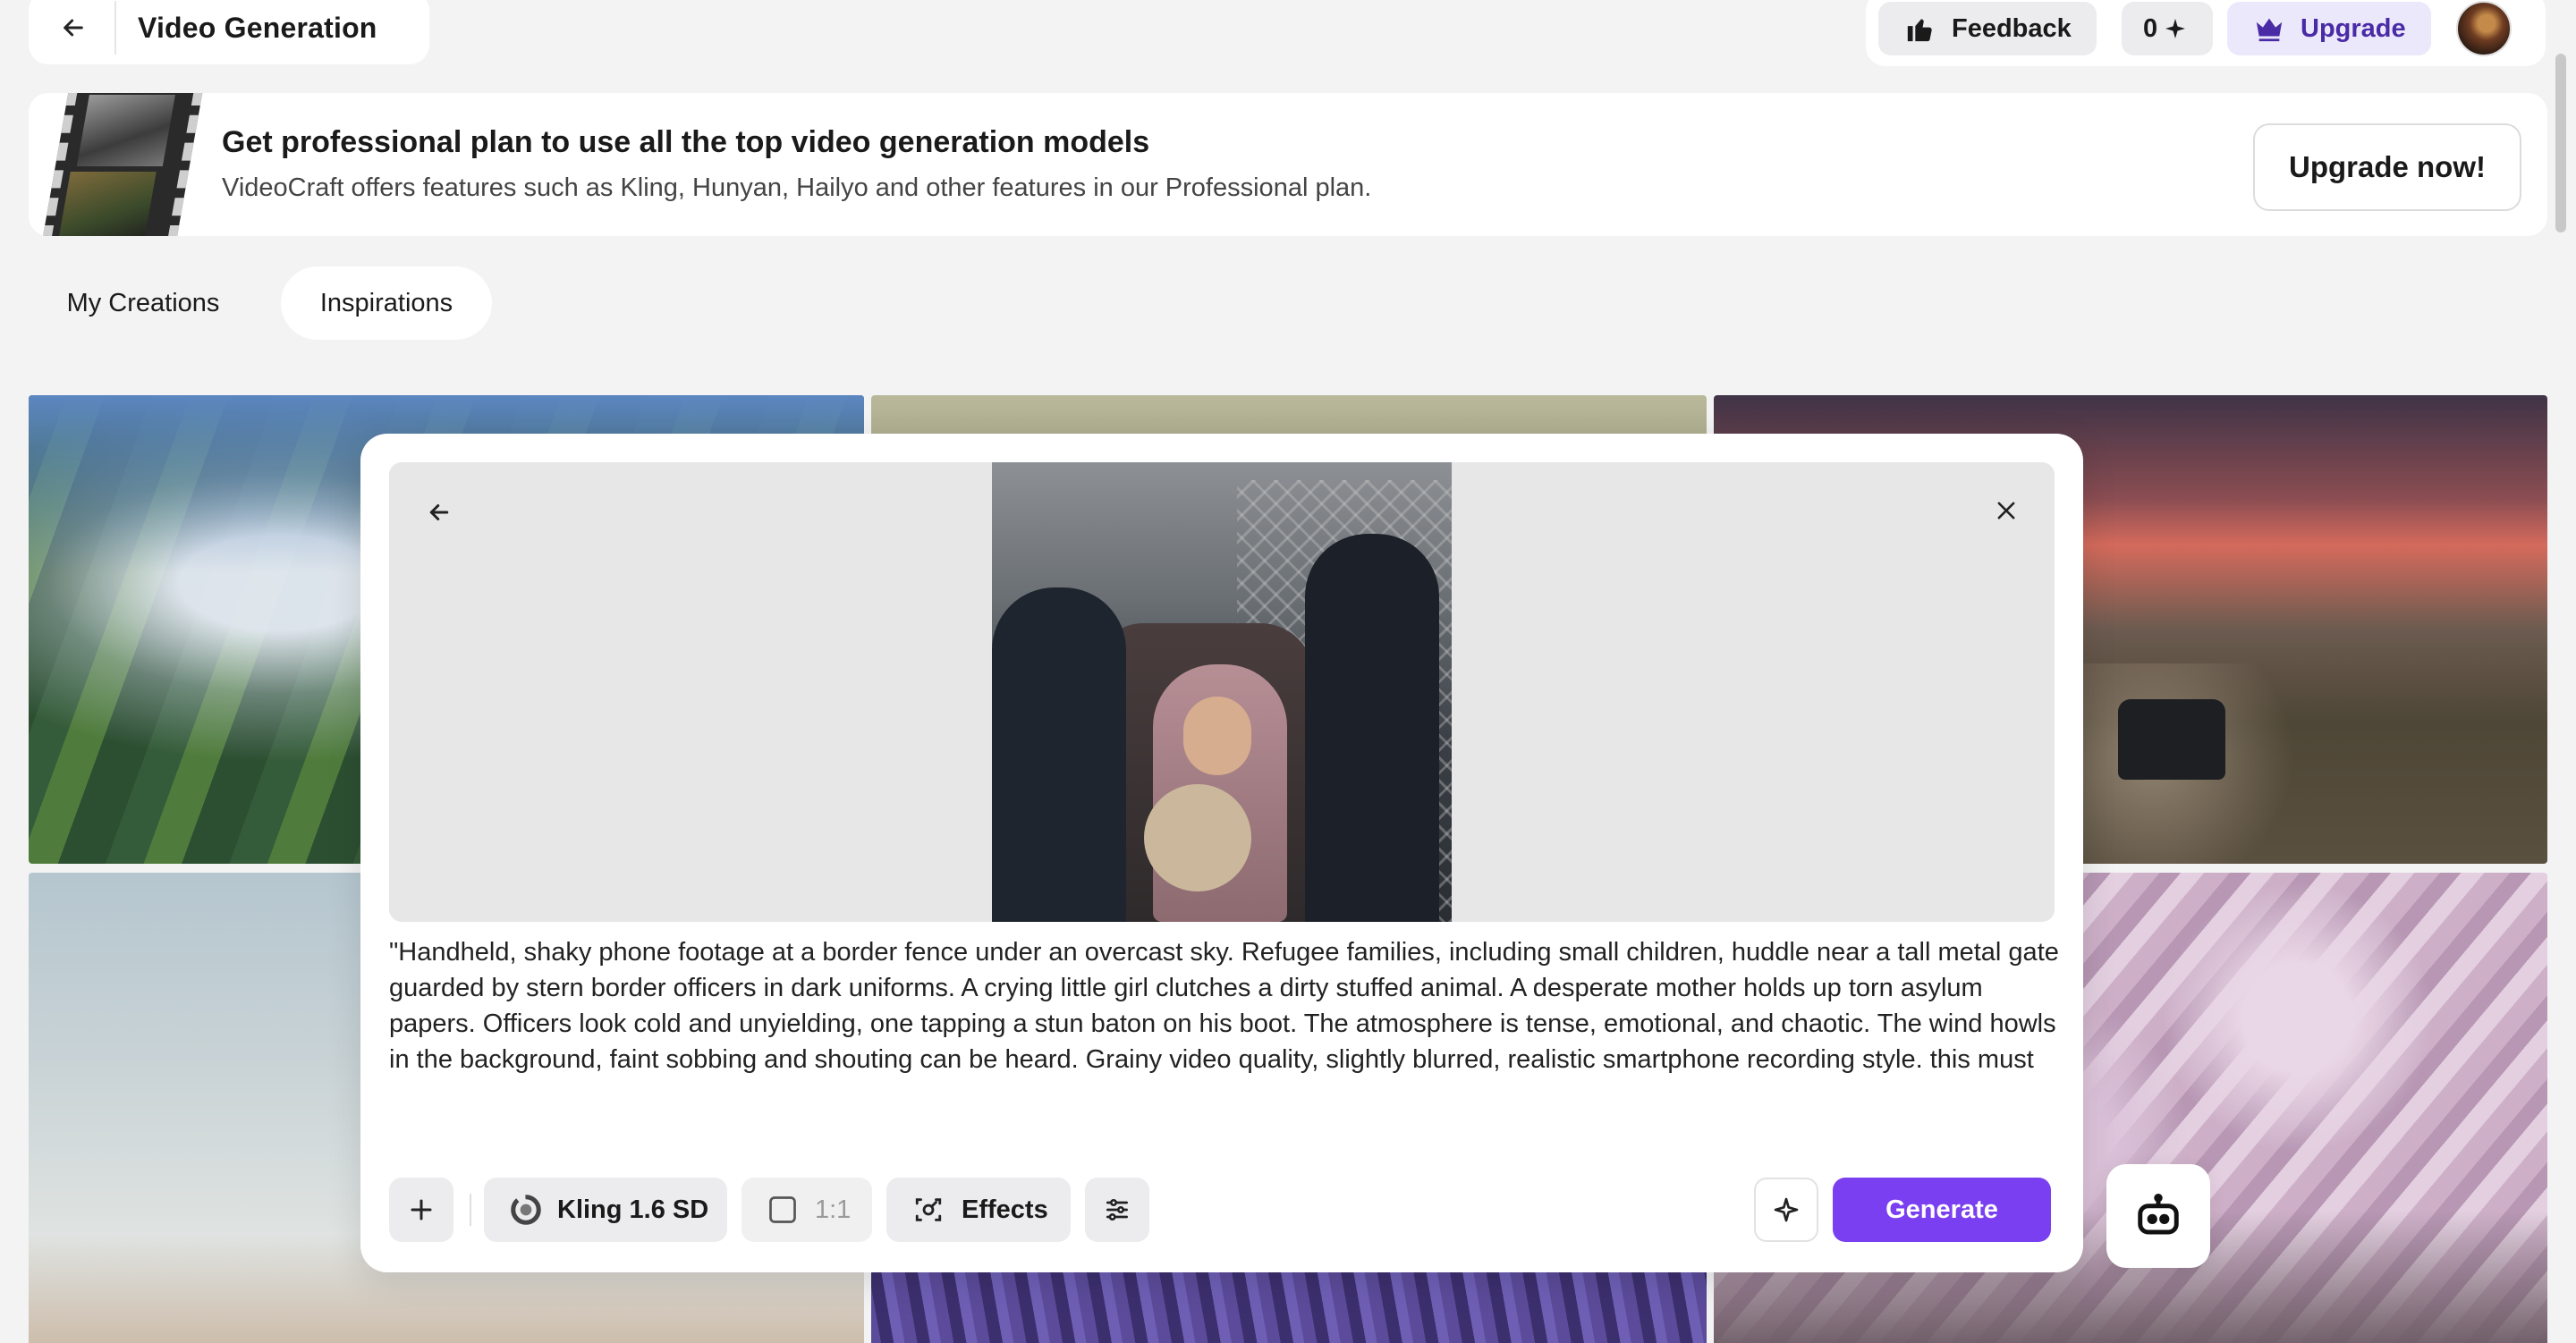 Image resolution: width=2576 pixels, height=1343 pixels. What do you see at coordinates (2269, 30) in the screenshot?
I see `crown-icon` at bounding box center [2269, 30].